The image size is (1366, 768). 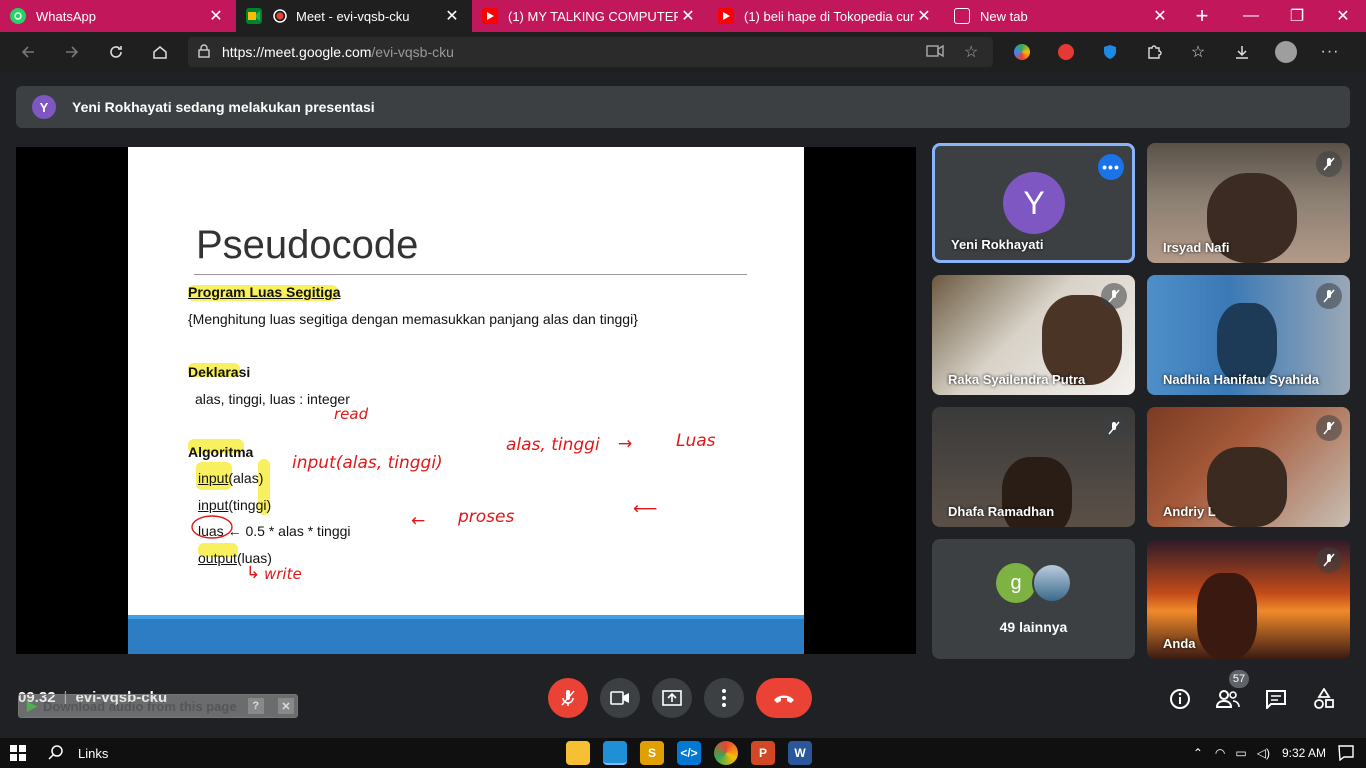 I want to click on tab-youtube-2: (1) beli hape di Tokopedia cum ✕, so click(x=826, y=16).